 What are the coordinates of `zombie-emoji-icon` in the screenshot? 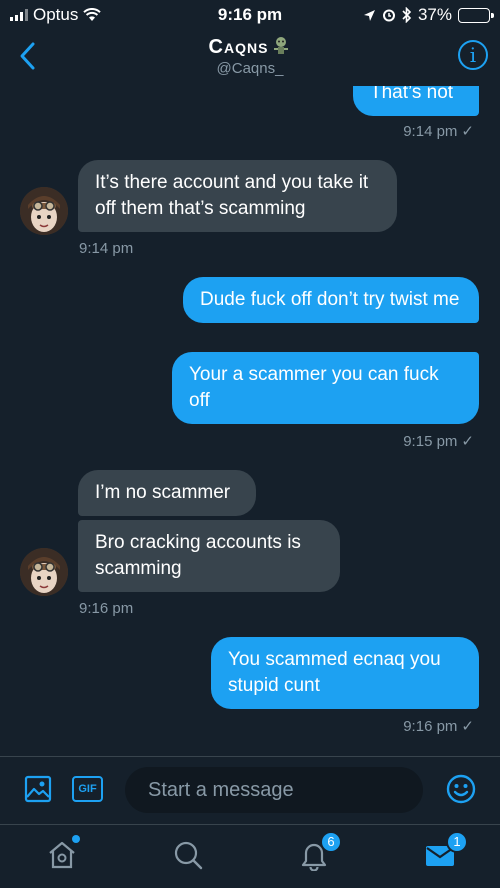 It's located at (281, 45).